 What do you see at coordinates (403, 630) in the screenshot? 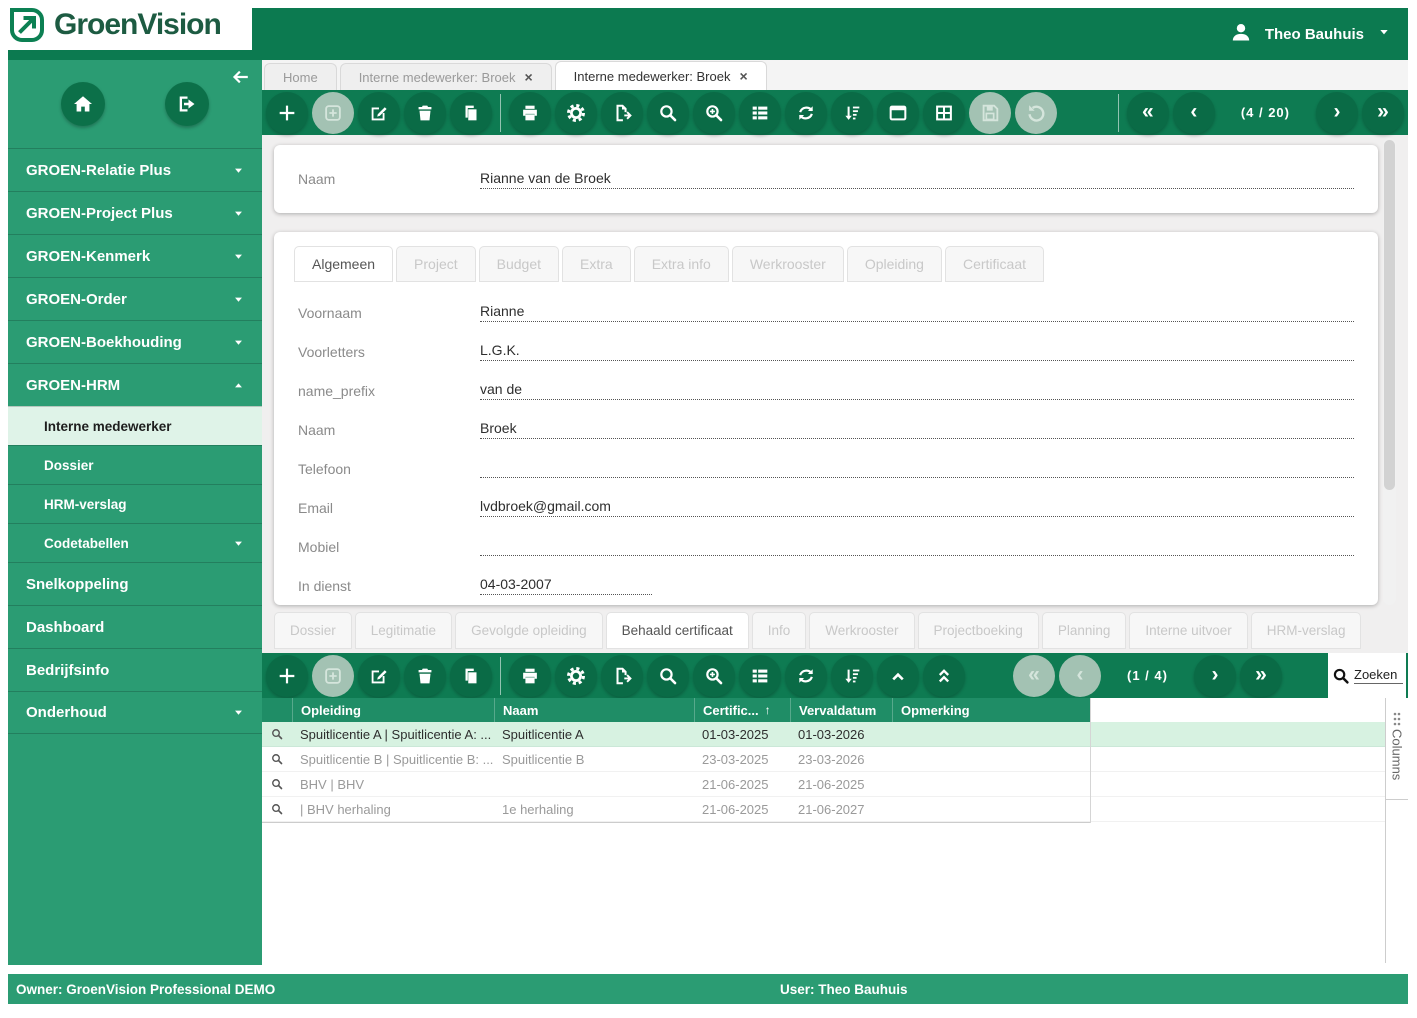
I see `tab-legitimatie: Legitimatie` at bounding box center [403, 630].